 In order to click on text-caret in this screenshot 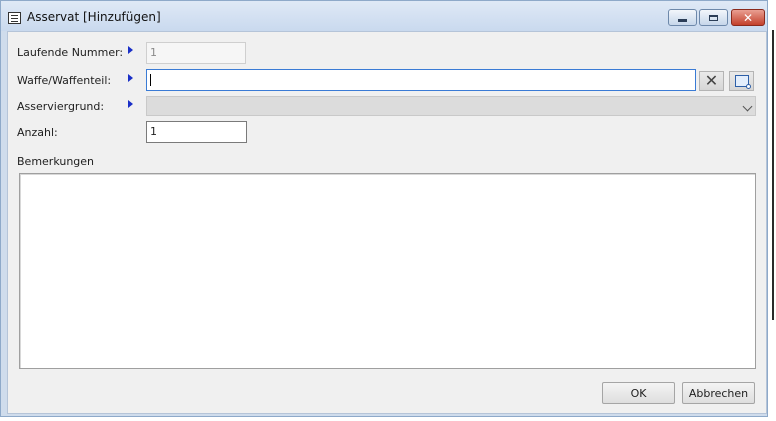, I will do `click(150, 80)`.